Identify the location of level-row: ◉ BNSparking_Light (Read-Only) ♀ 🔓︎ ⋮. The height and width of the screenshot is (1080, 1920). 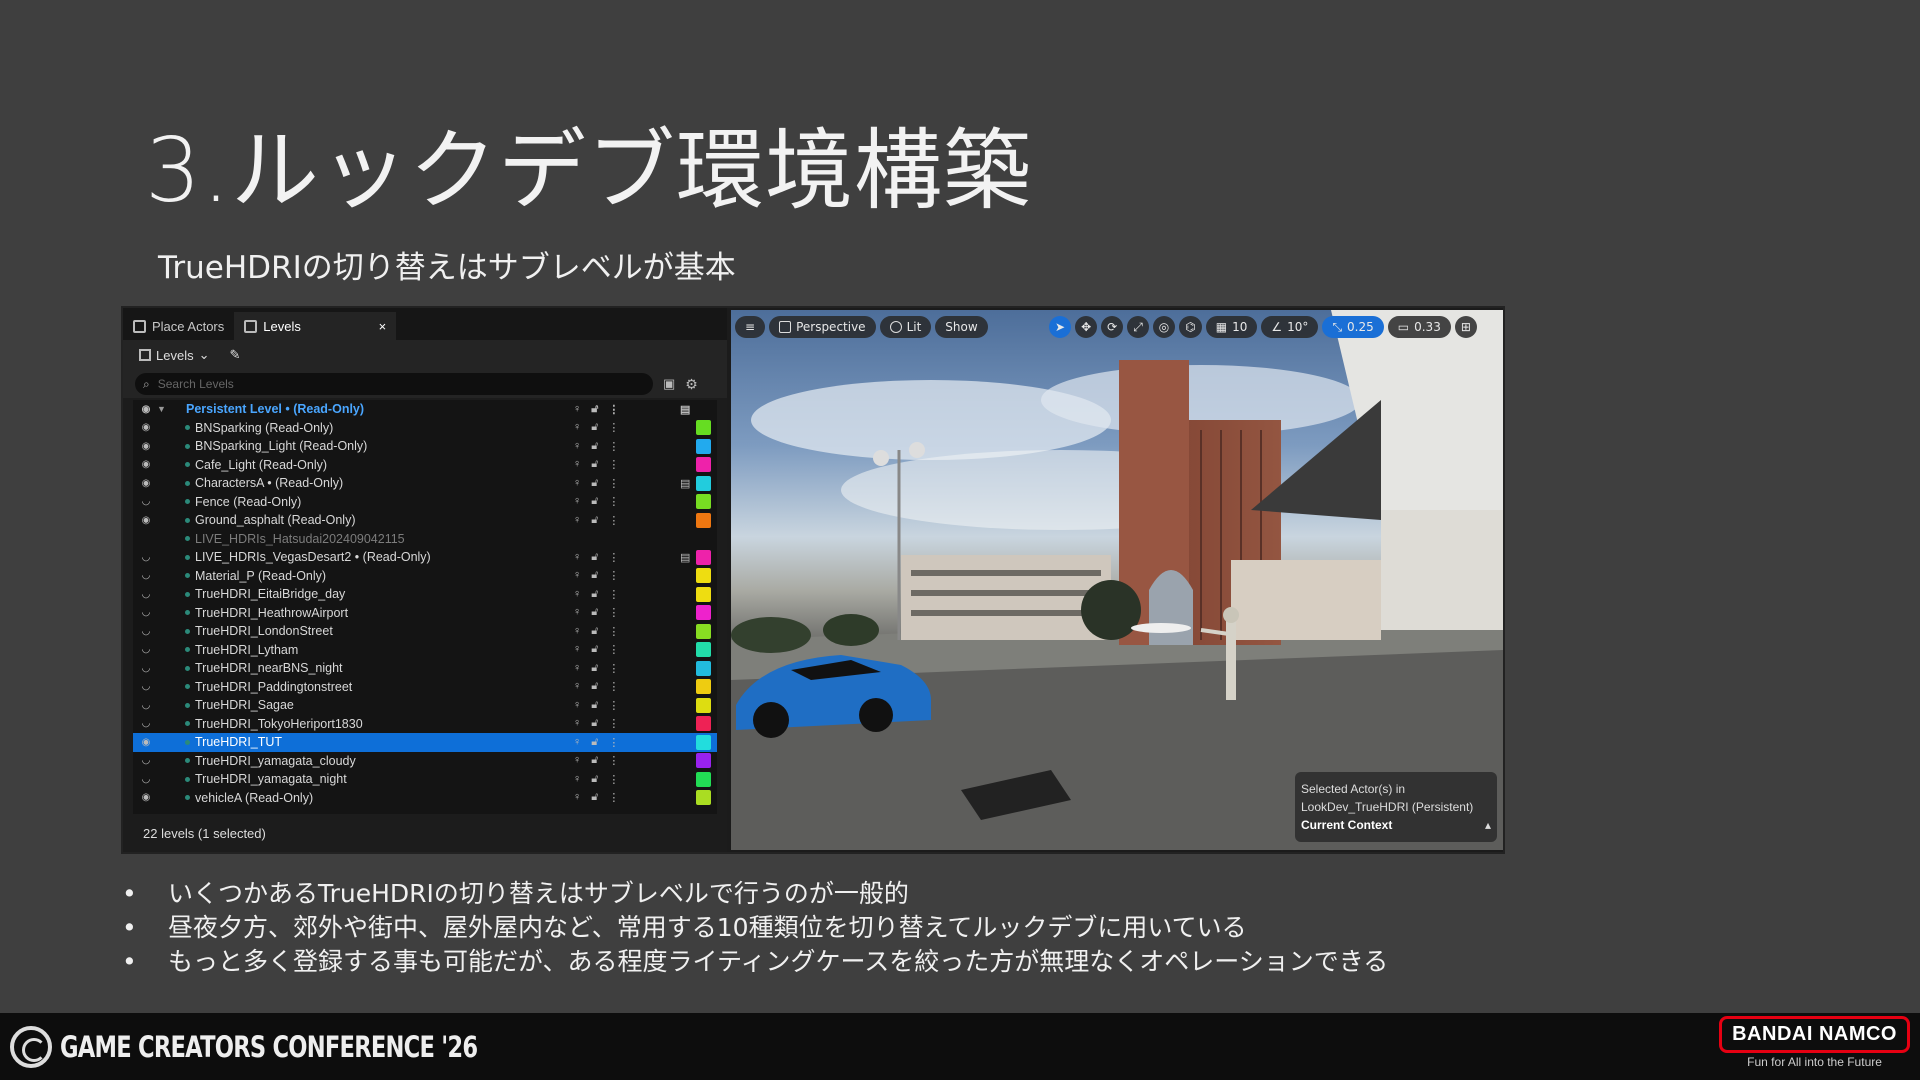
(425, 446).